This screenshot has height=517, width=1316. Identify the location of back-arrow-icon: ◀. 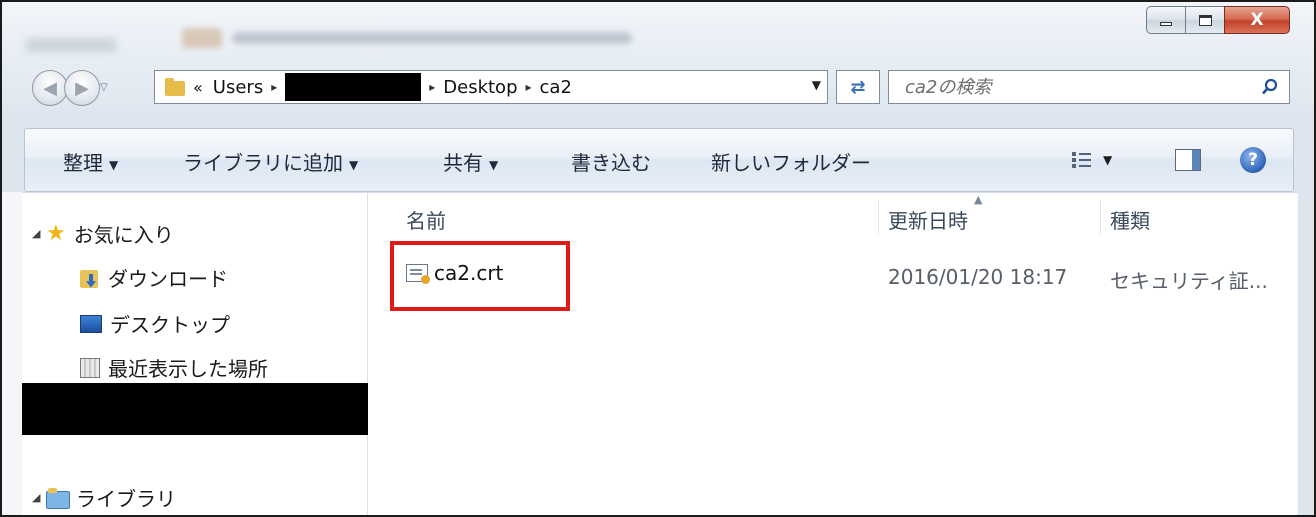
(50, 88).